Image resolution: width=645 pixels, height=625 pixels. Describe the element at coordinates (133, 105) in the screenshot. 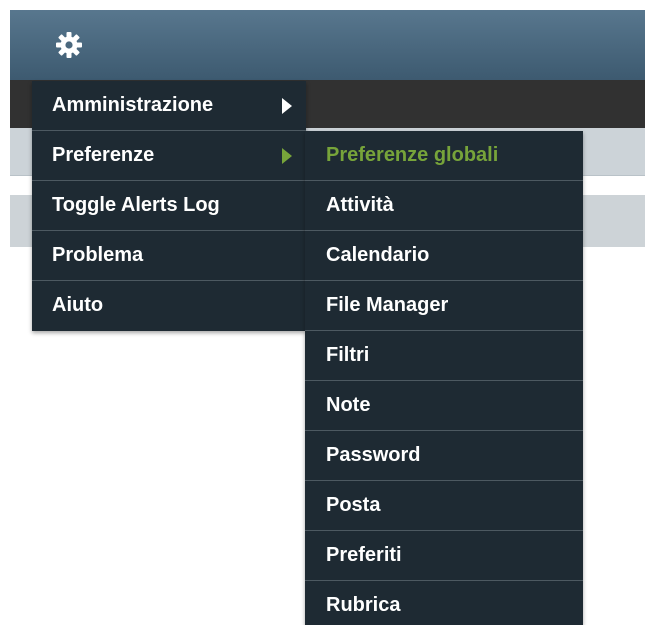

I see `menu-item-label: Amministrazione` at that location.